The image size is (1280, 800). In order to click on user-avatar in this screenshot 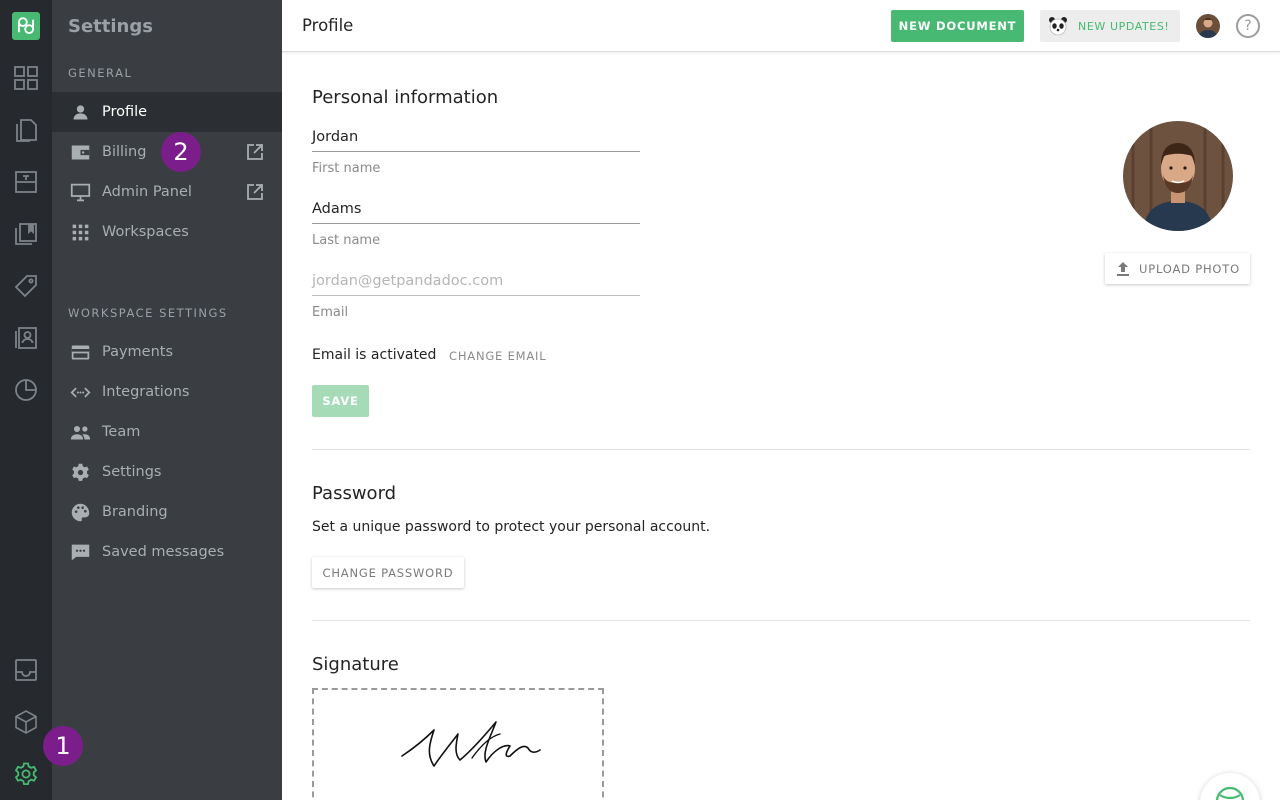, I will do `click(1208, 26)`.